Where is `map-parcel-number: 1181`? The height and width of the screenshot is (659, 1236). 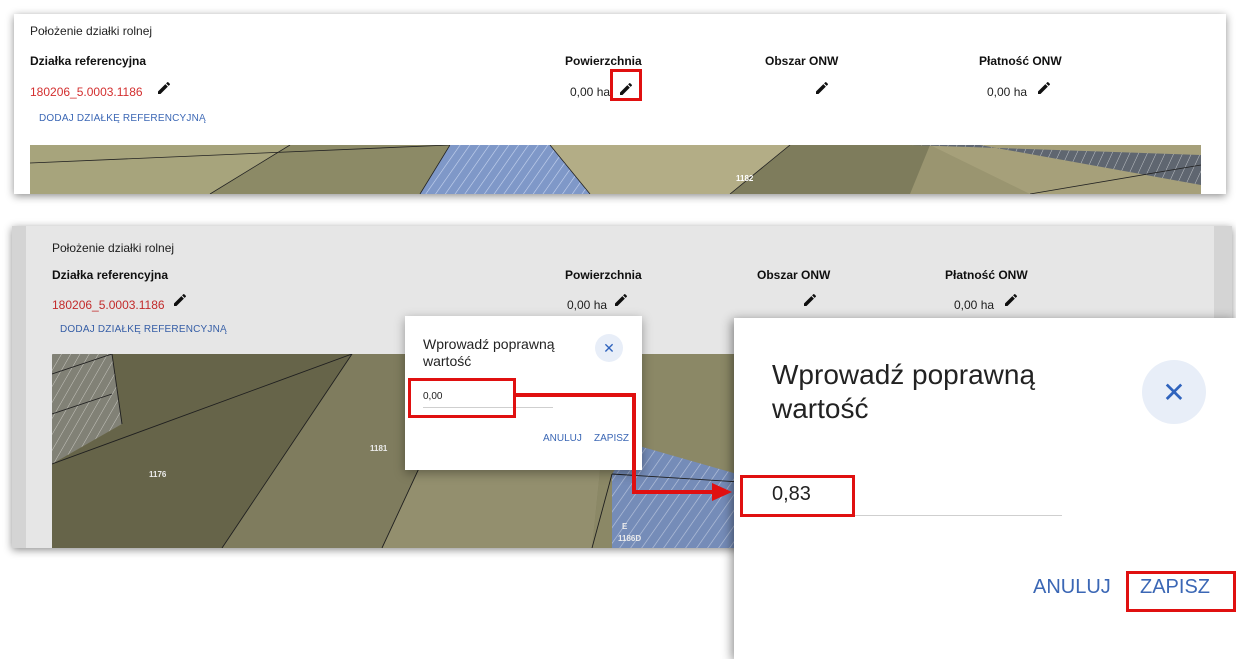
map-parcel-number: 1181 is located at coordinates (379, 448).